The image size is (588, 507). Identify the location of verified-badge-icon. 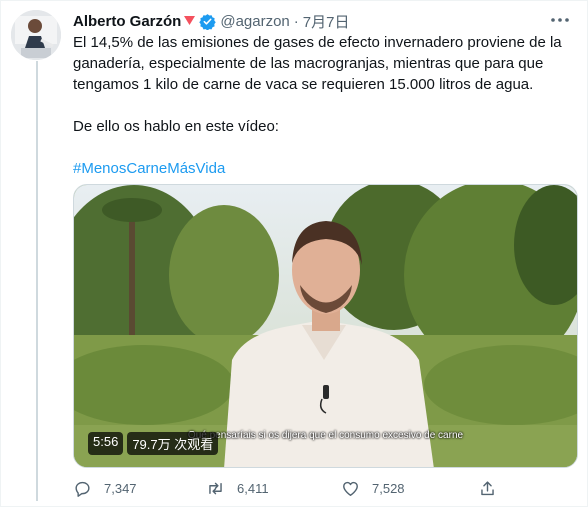
(208, 21).